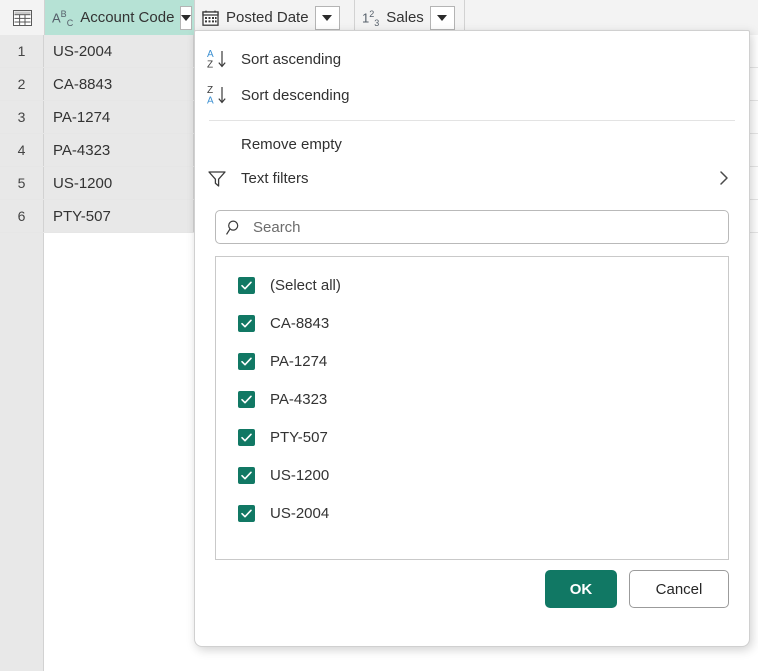 The height and width of the screenshot is (671, 758). What do you see at coordinates (472, 285) in the screenshot?
I see `filter-value-select-all: (Select all)` at bounding box center [472, 285].